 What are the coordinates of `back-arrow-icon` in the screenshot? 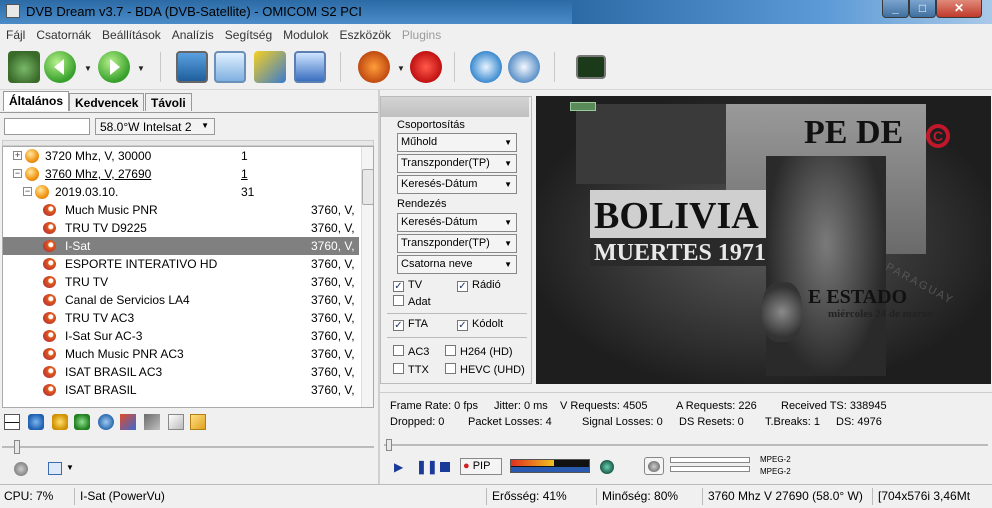 It's located at (60, 67).